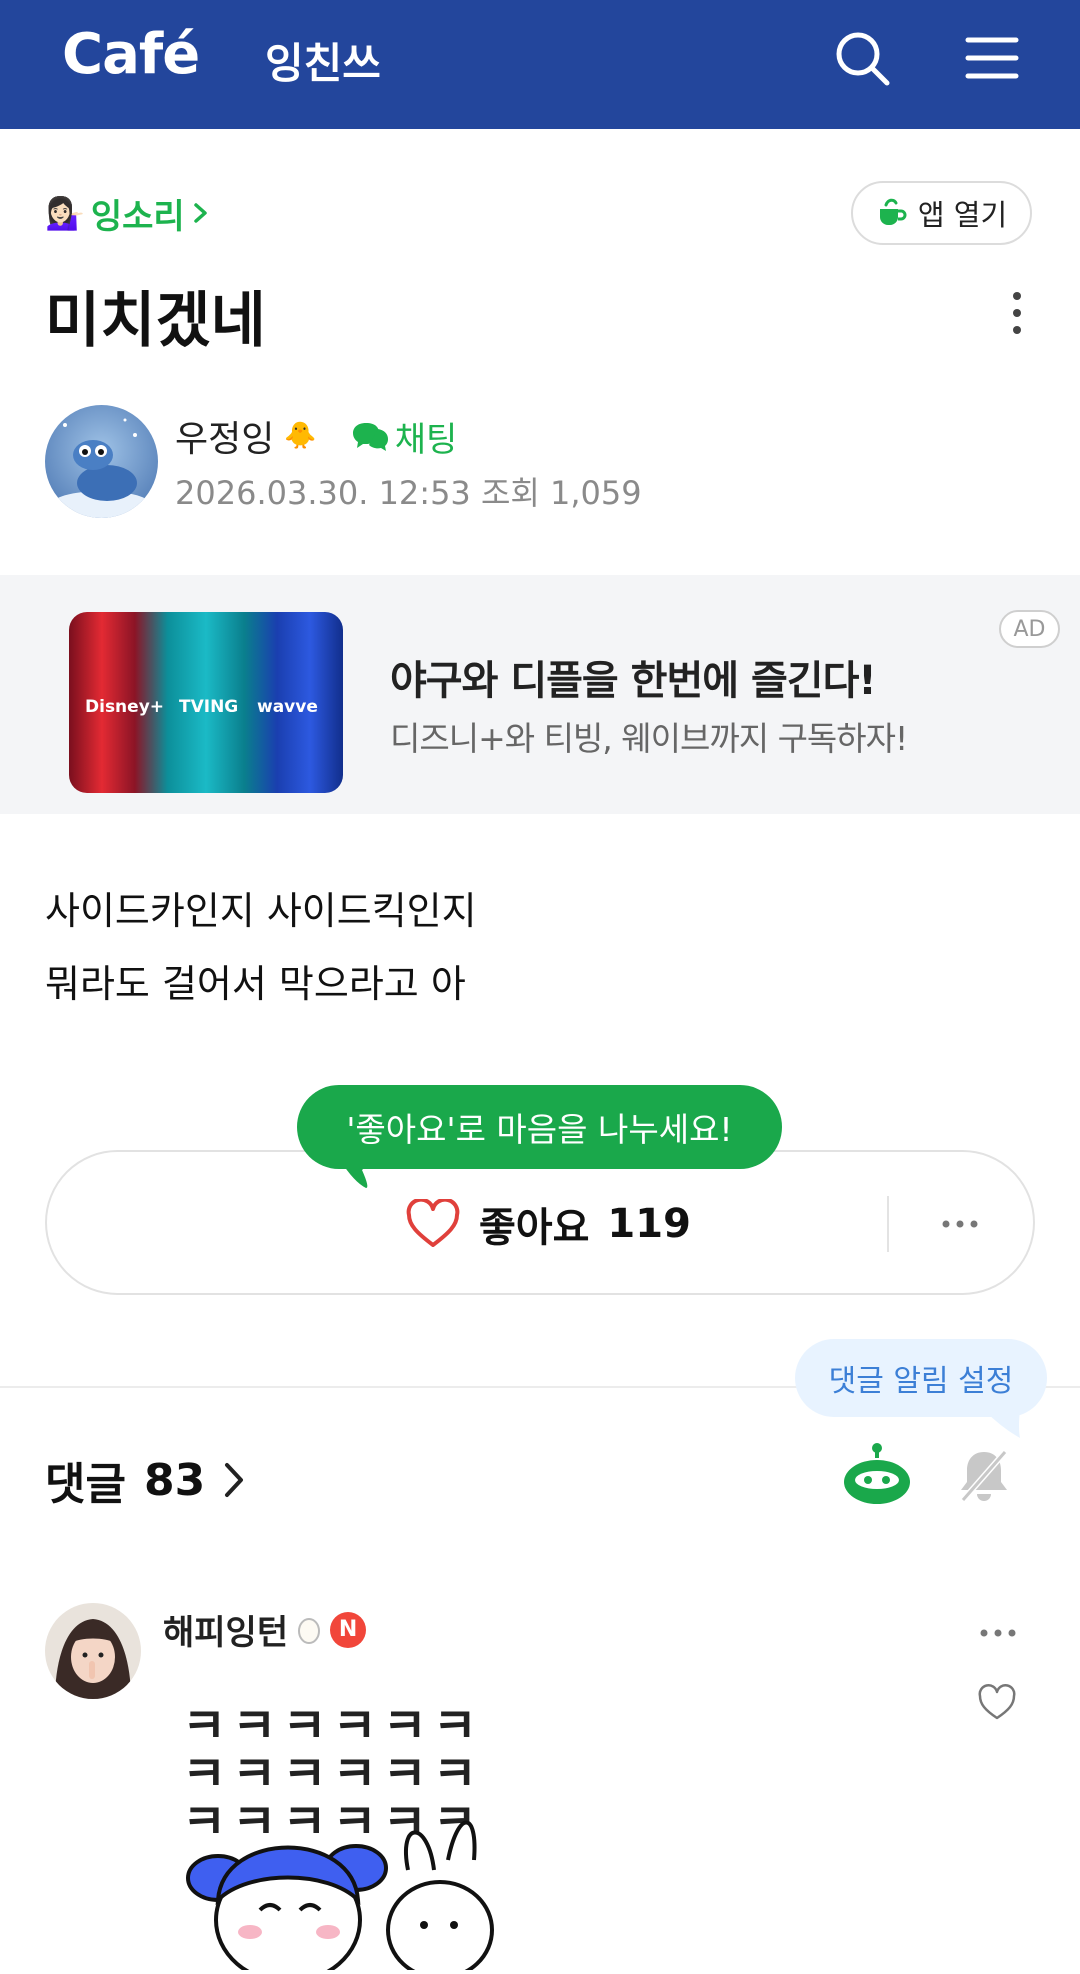  Describe the element at coordinates (888, 1224) in the screenshot. I see `divider` at that location.